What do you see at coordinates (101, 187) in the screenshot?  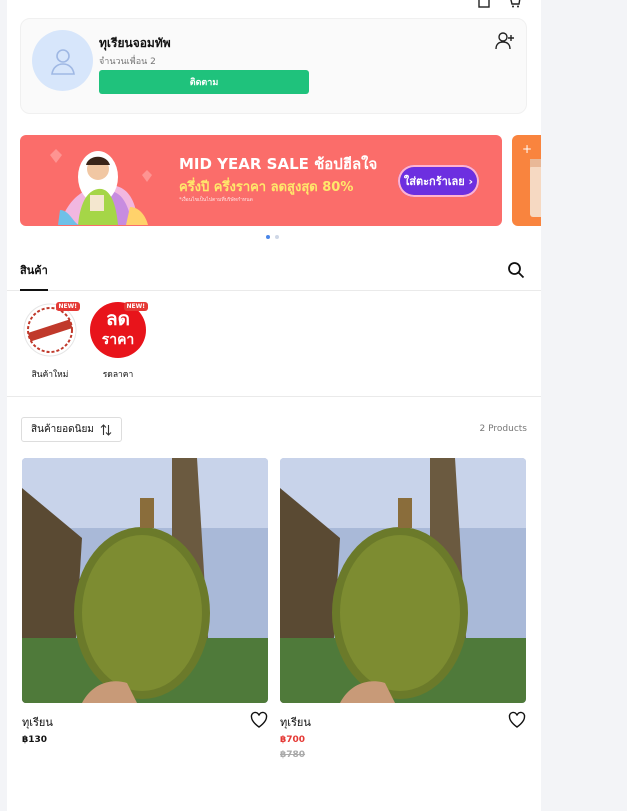 I see `banner-model-illustration` at bounding box center [101, 187].